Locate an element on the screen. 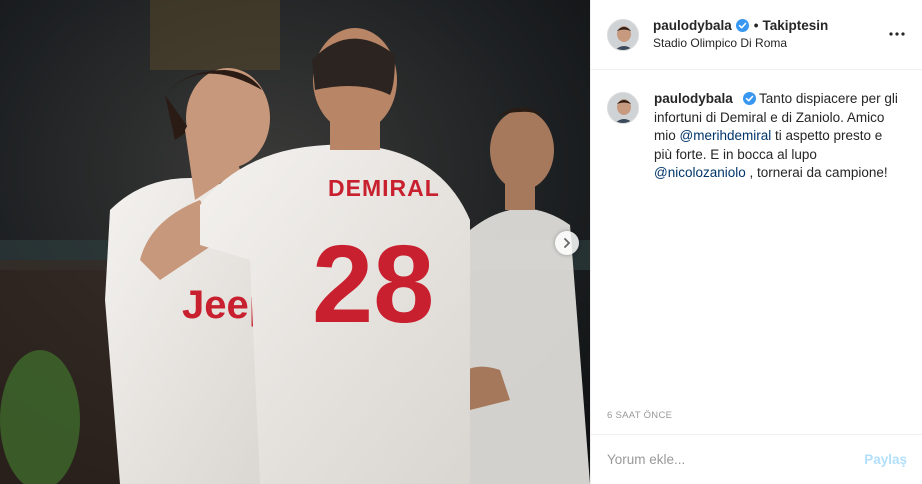 This screenshot has height=484, width=922. caption-text-part: , tornerai da campione! is located at coordinates (816, 172).